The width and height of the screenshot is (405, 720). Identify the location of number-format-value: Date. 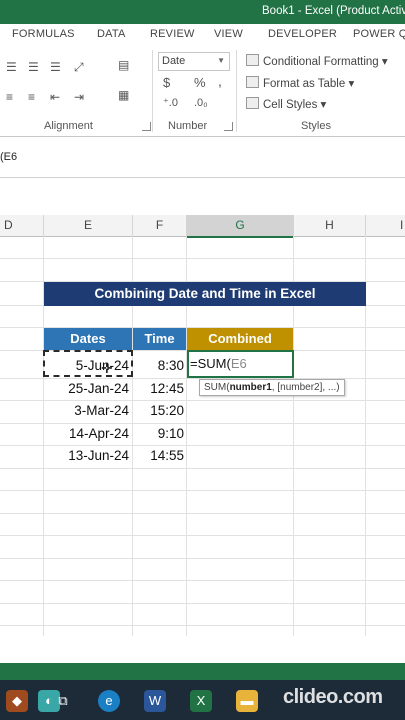
(174, 61).